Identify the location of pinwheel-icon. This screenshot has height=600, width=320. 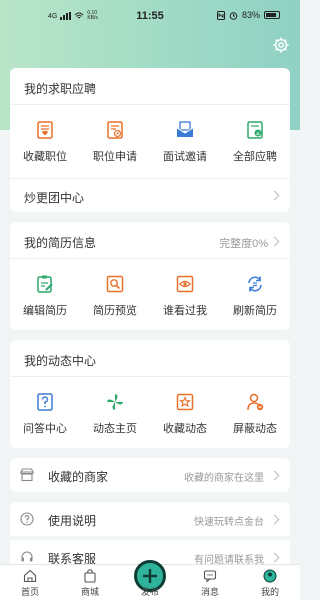
(115, 402).